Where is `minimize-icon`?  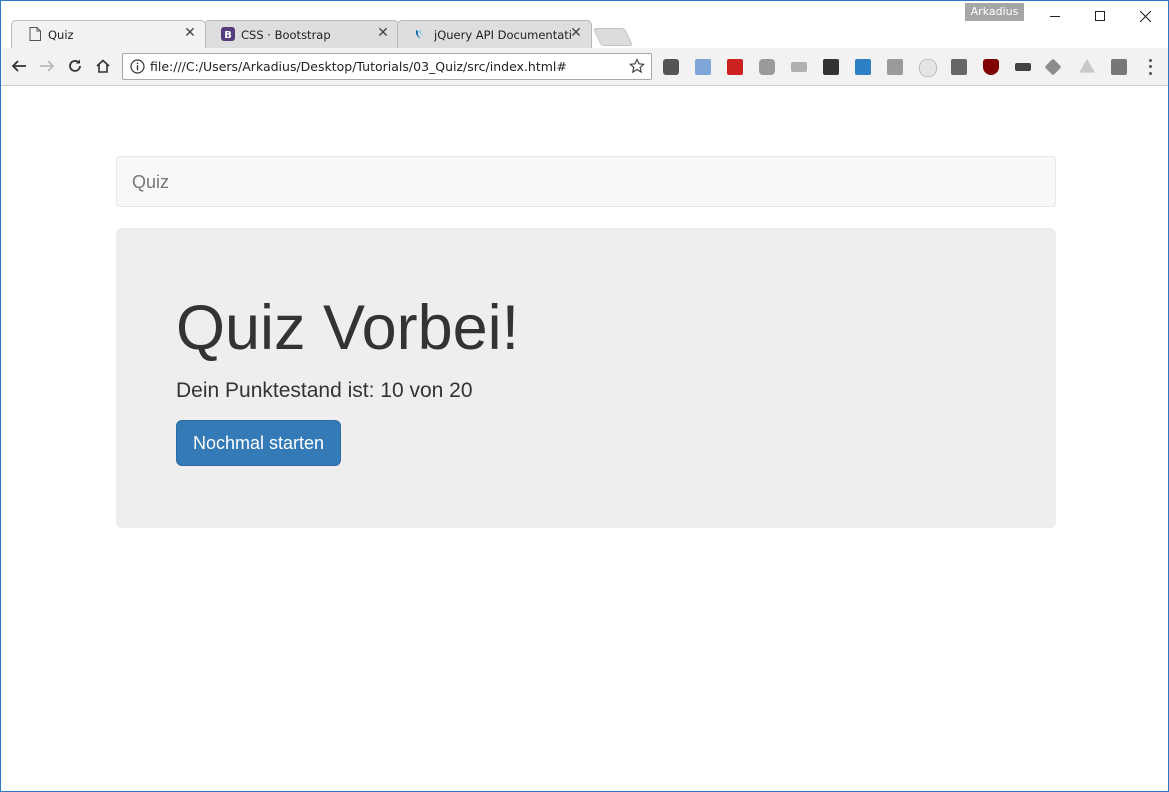 minimize-icon is located at coordinates (1055, 16).